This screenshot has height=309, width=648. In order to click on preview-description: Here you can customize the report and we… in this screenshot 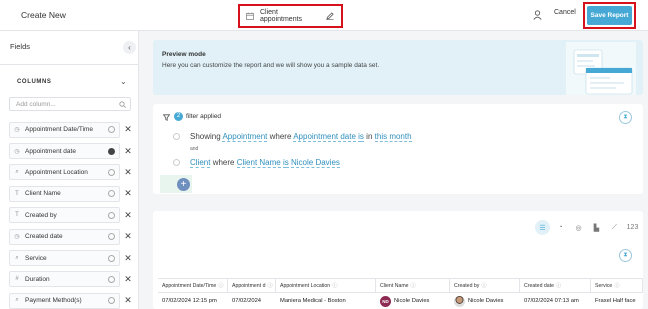, I will do `click(271, 65)`.